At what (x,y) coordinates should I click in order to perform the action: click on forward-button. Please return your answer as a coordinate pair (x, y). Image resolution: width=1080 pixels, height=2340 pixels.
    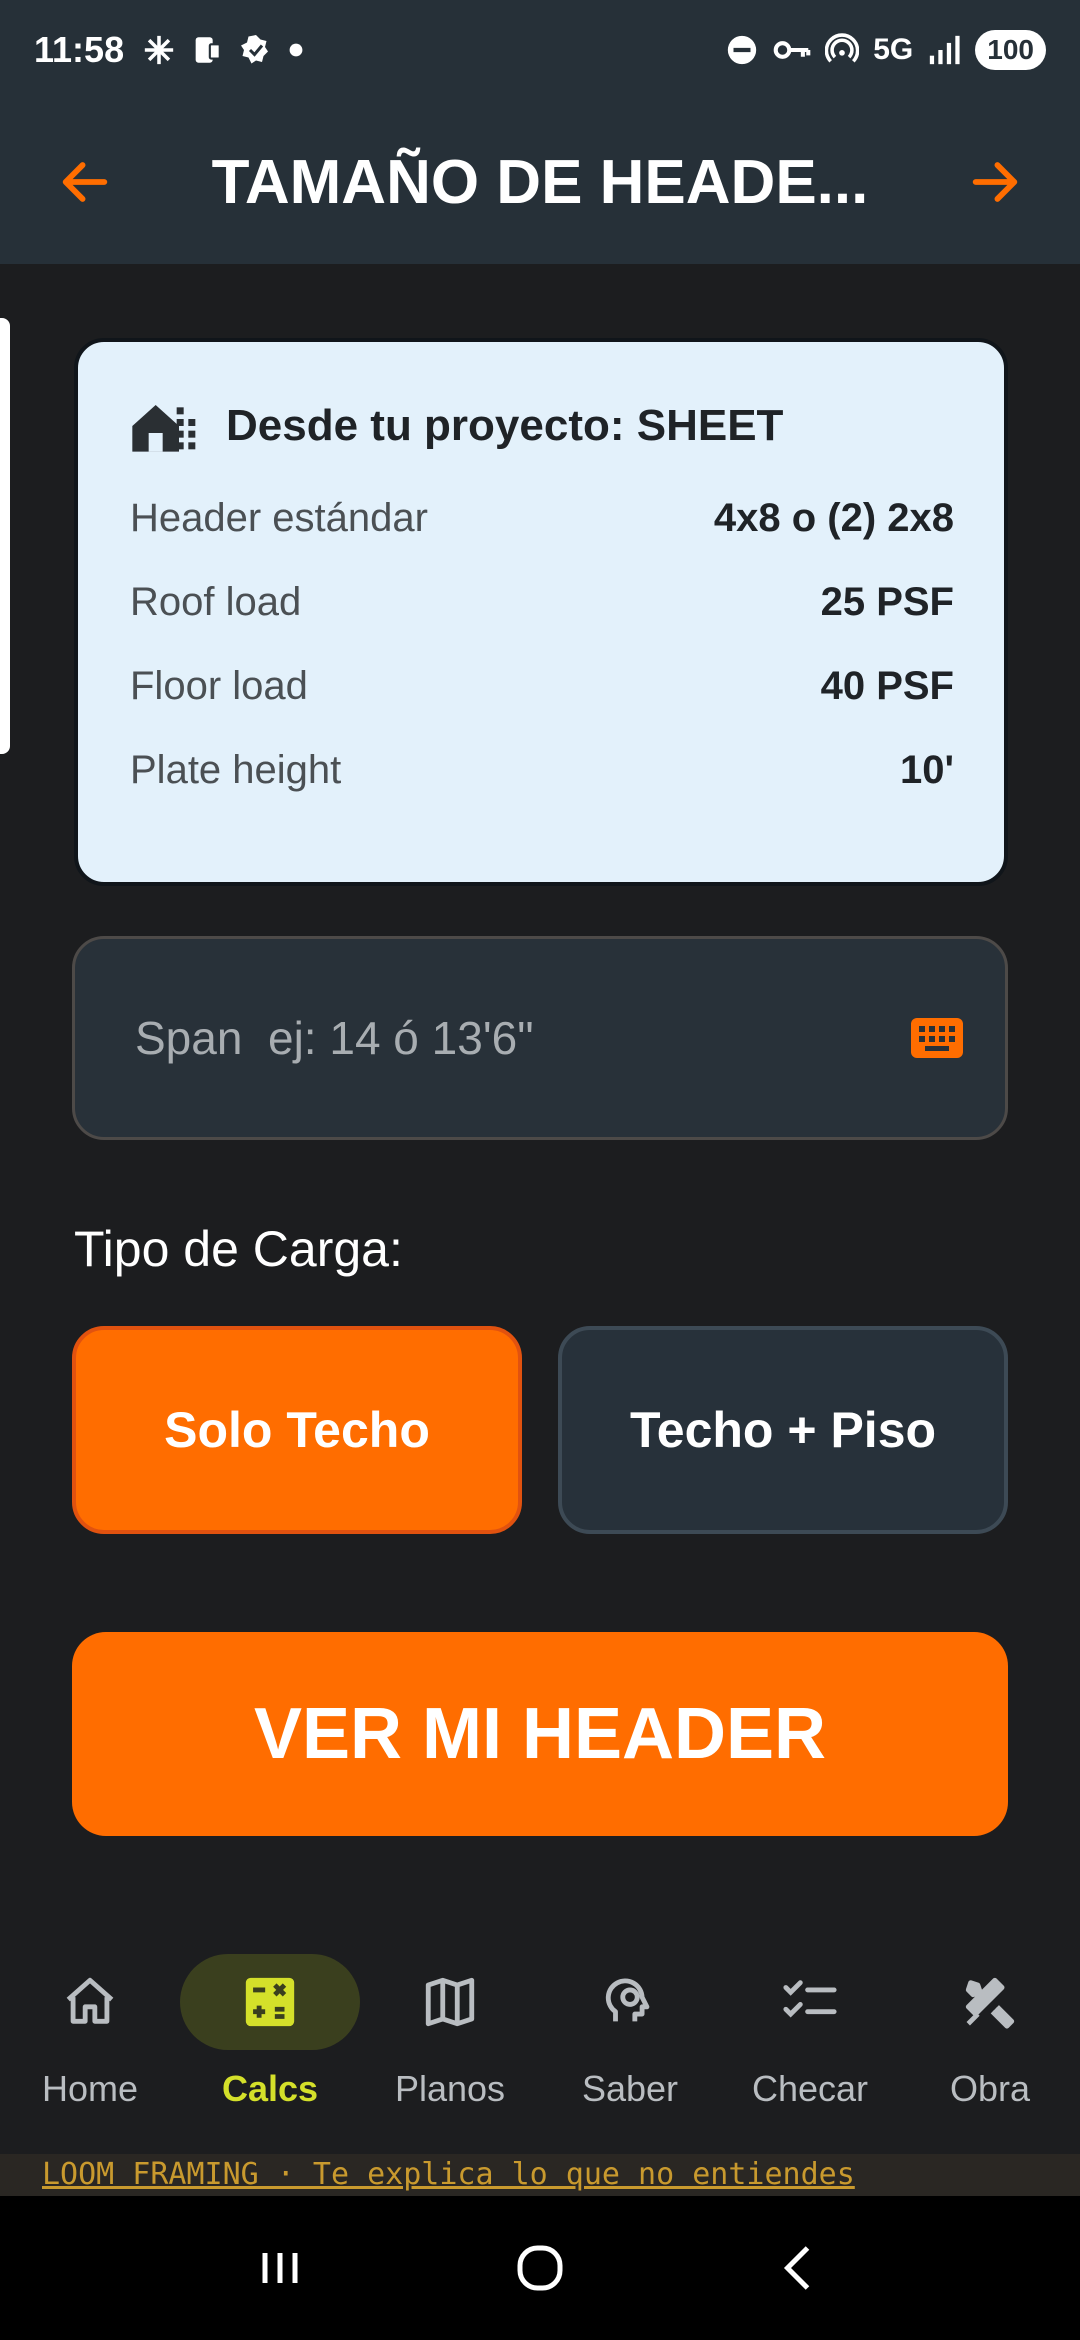
    Looking at the image, I should click on (995, 182).